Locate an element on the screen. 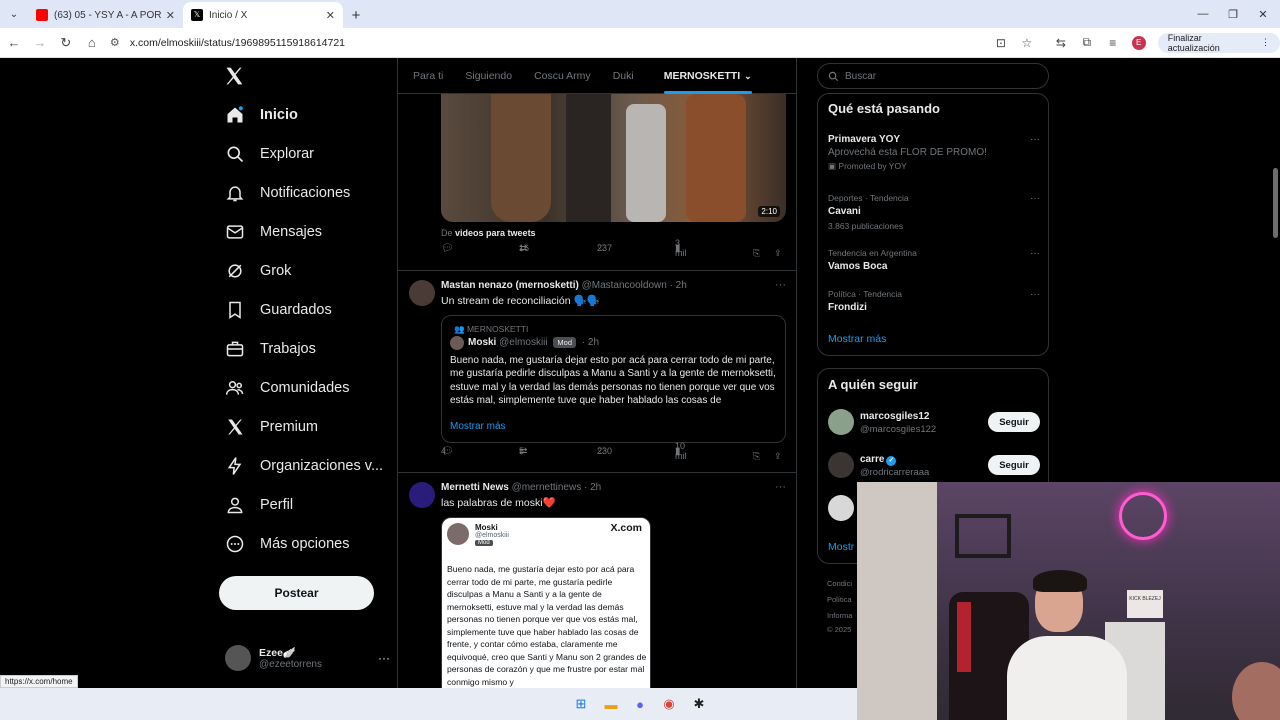 Image resolution: width=1280 pixels, height=720 pixels. nav-item-explore: Explorar is located at coordinates (269, 154).